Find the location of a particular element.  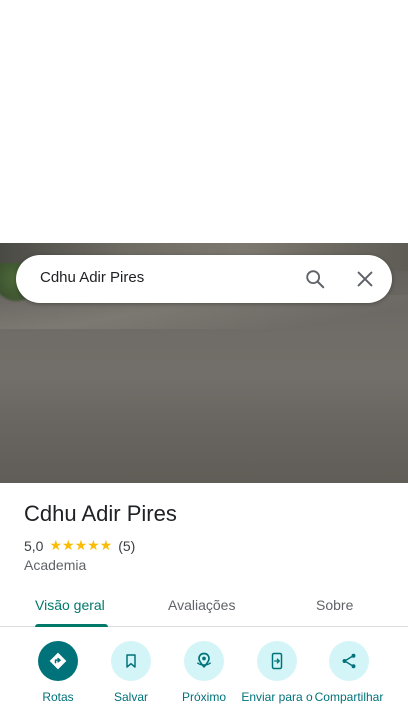

search-input: Cdhu Adir Pires is located at coordinates (92, 277).